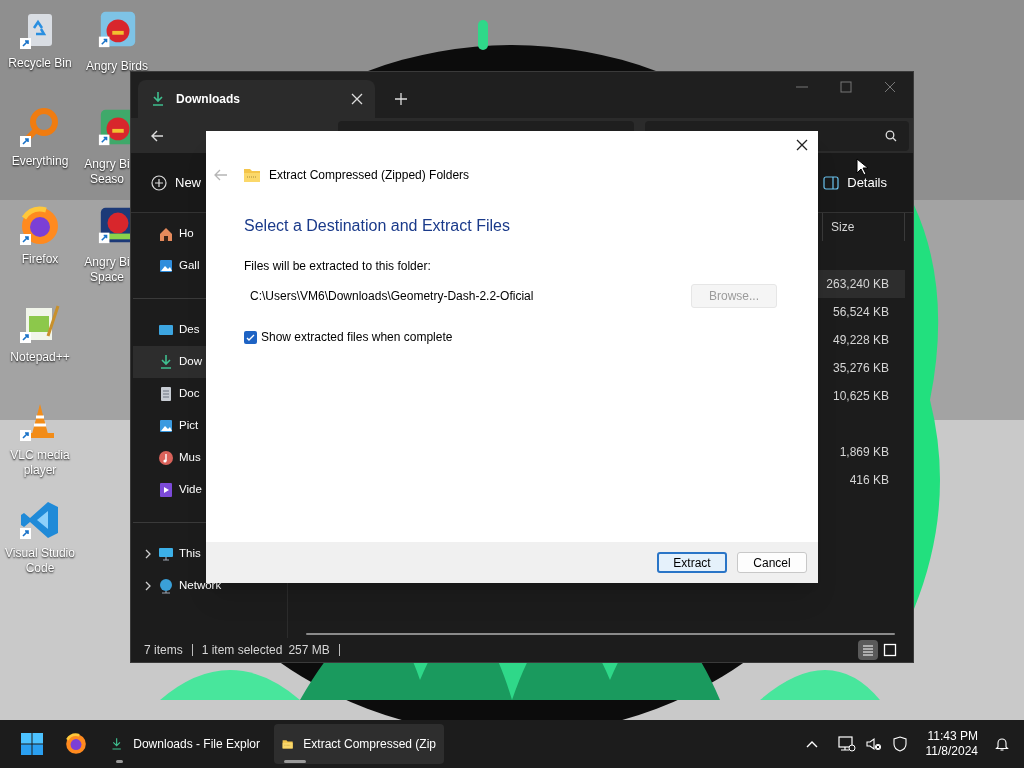  Describe the element at coordinates (857, 284) in the screenshot. I see `size-cell-text: 263,240 KB` at that location.